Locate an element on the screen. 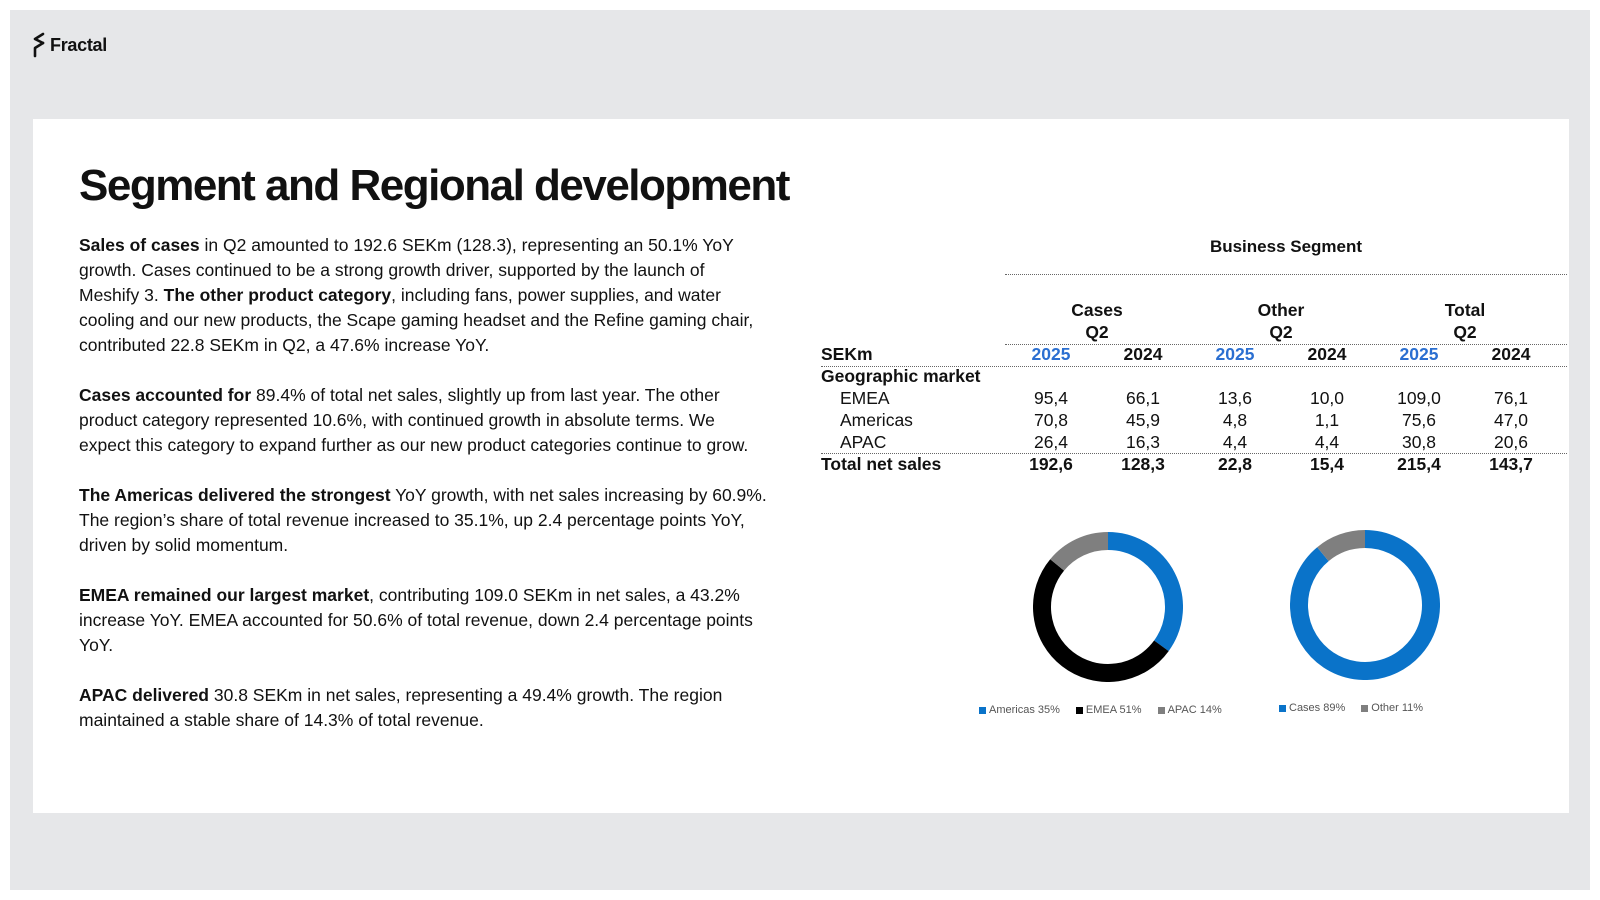 The height and width of the screenshot is (900, 1600). region-legend: Americas 35% EMEA 51% APAC 14% is located at coordinates (1100, 710).